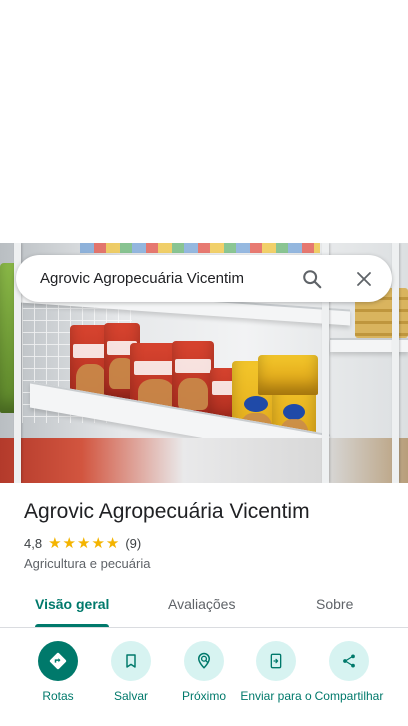 This screenshot has width=408, height=726. I want to click on review-count: (9), so click(133, 543).